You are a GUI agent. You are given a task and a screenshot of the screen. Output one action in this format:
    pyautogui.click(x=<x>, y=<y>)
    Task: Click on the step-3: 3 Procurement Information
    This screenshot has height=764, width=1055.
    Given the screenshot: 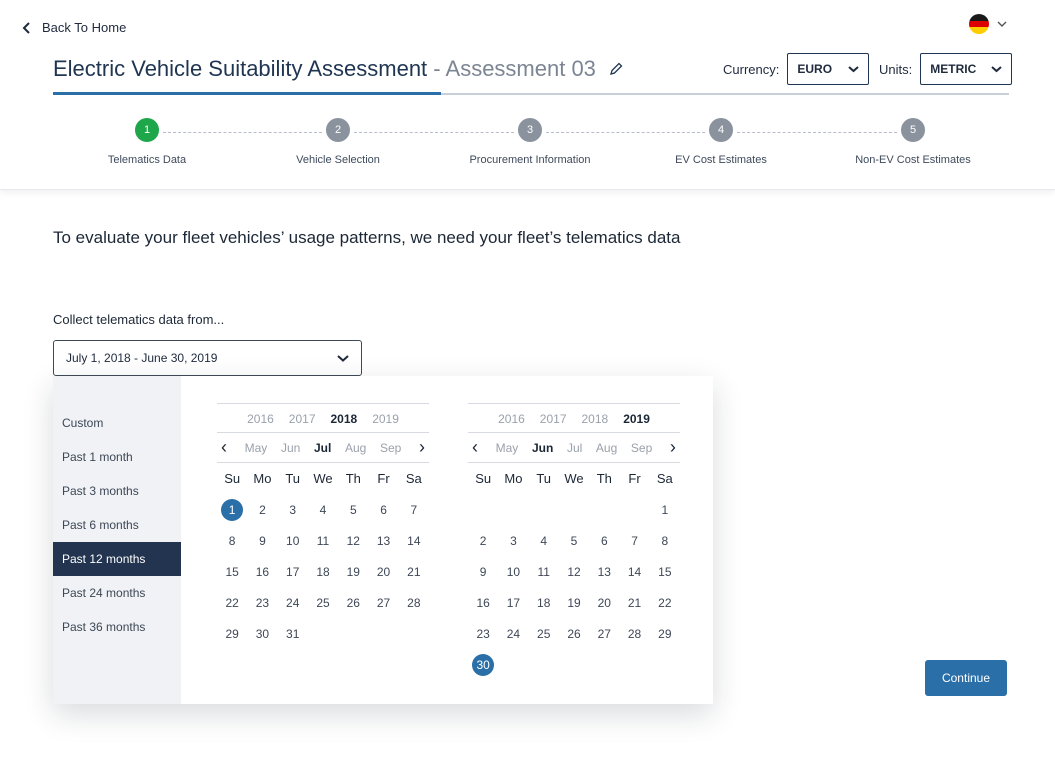 What is the action you would take?
    pyautogui.click(x=530, y=142)
    